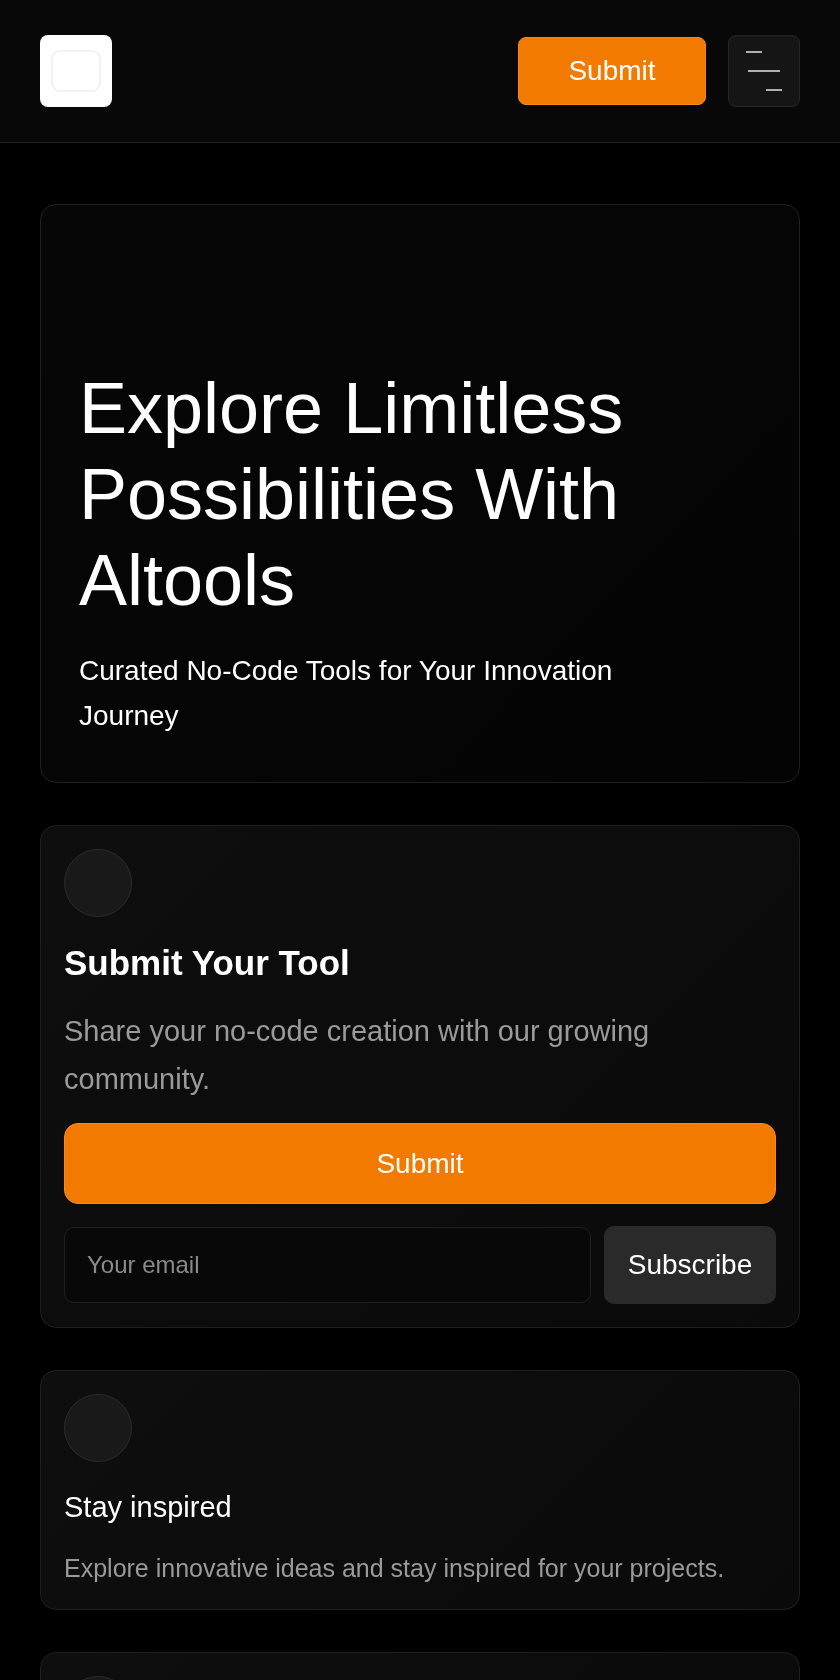  What do you see at coordinates (690, 1265) in the screenshot?
I see `subscribe-button: Subscribe` at bounding box center [690, 1265].